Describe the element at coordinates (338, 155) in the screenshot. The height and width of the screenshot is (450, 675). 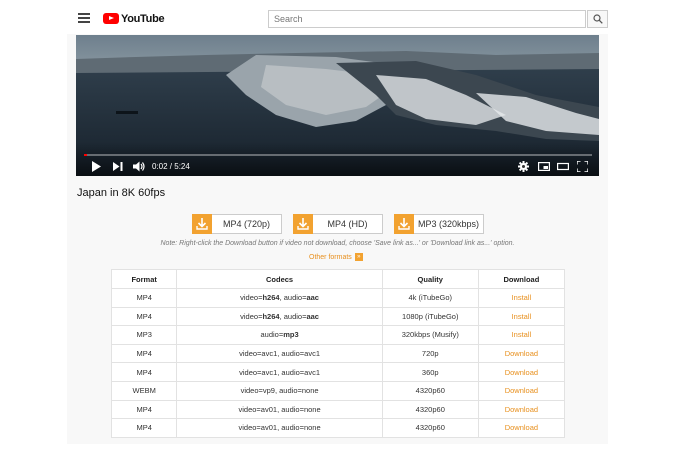
I see `progress-bar` at that location.